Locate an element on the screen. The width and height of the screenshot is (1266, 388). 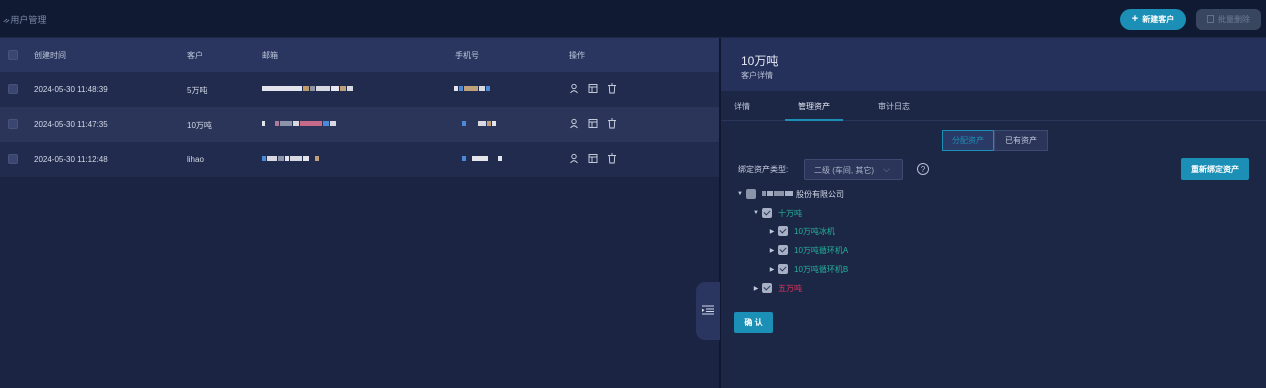
table-row: 2024-05-30 11:48:39 5万吨 is located at coordinates (359, 89).